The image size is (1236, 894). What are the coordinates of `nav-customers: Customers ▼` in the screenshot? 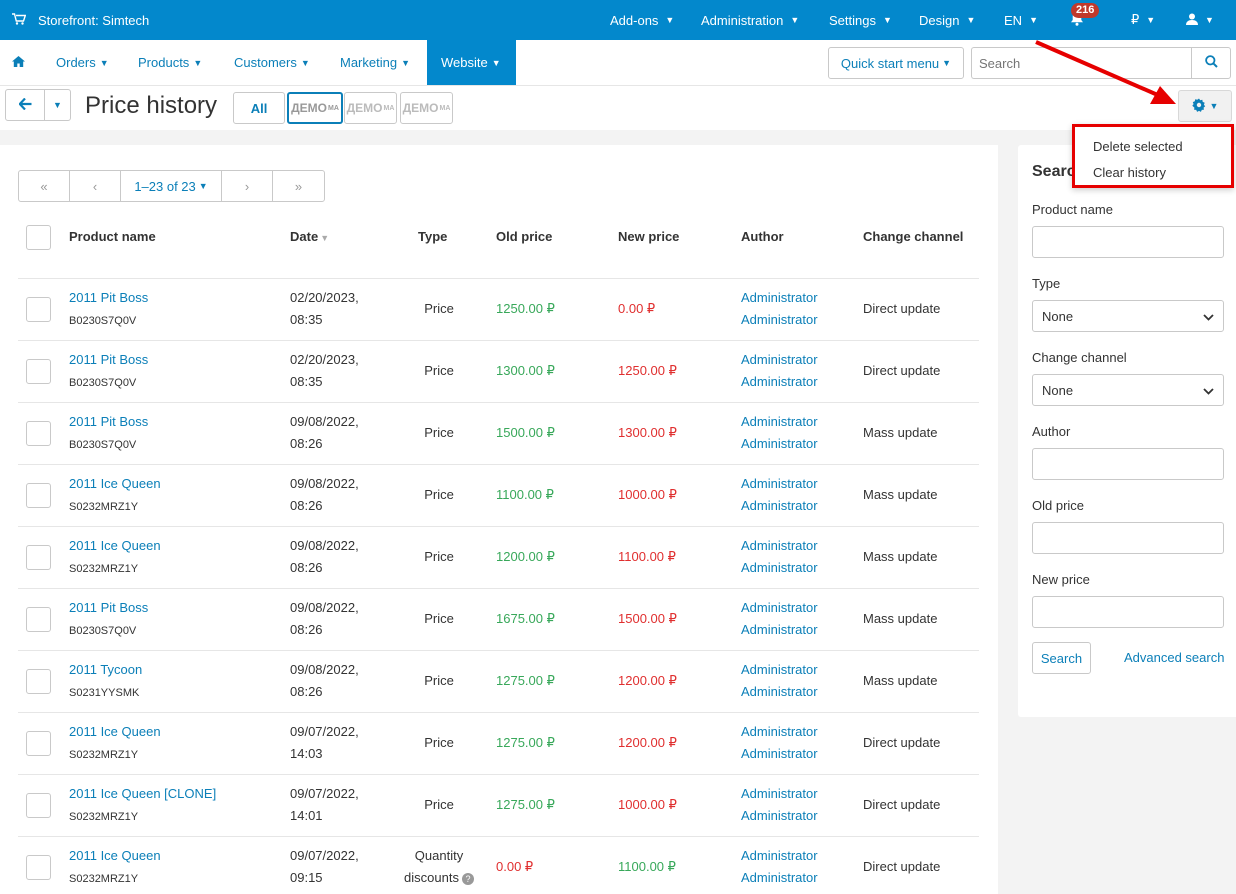 It's located at (272, 62).